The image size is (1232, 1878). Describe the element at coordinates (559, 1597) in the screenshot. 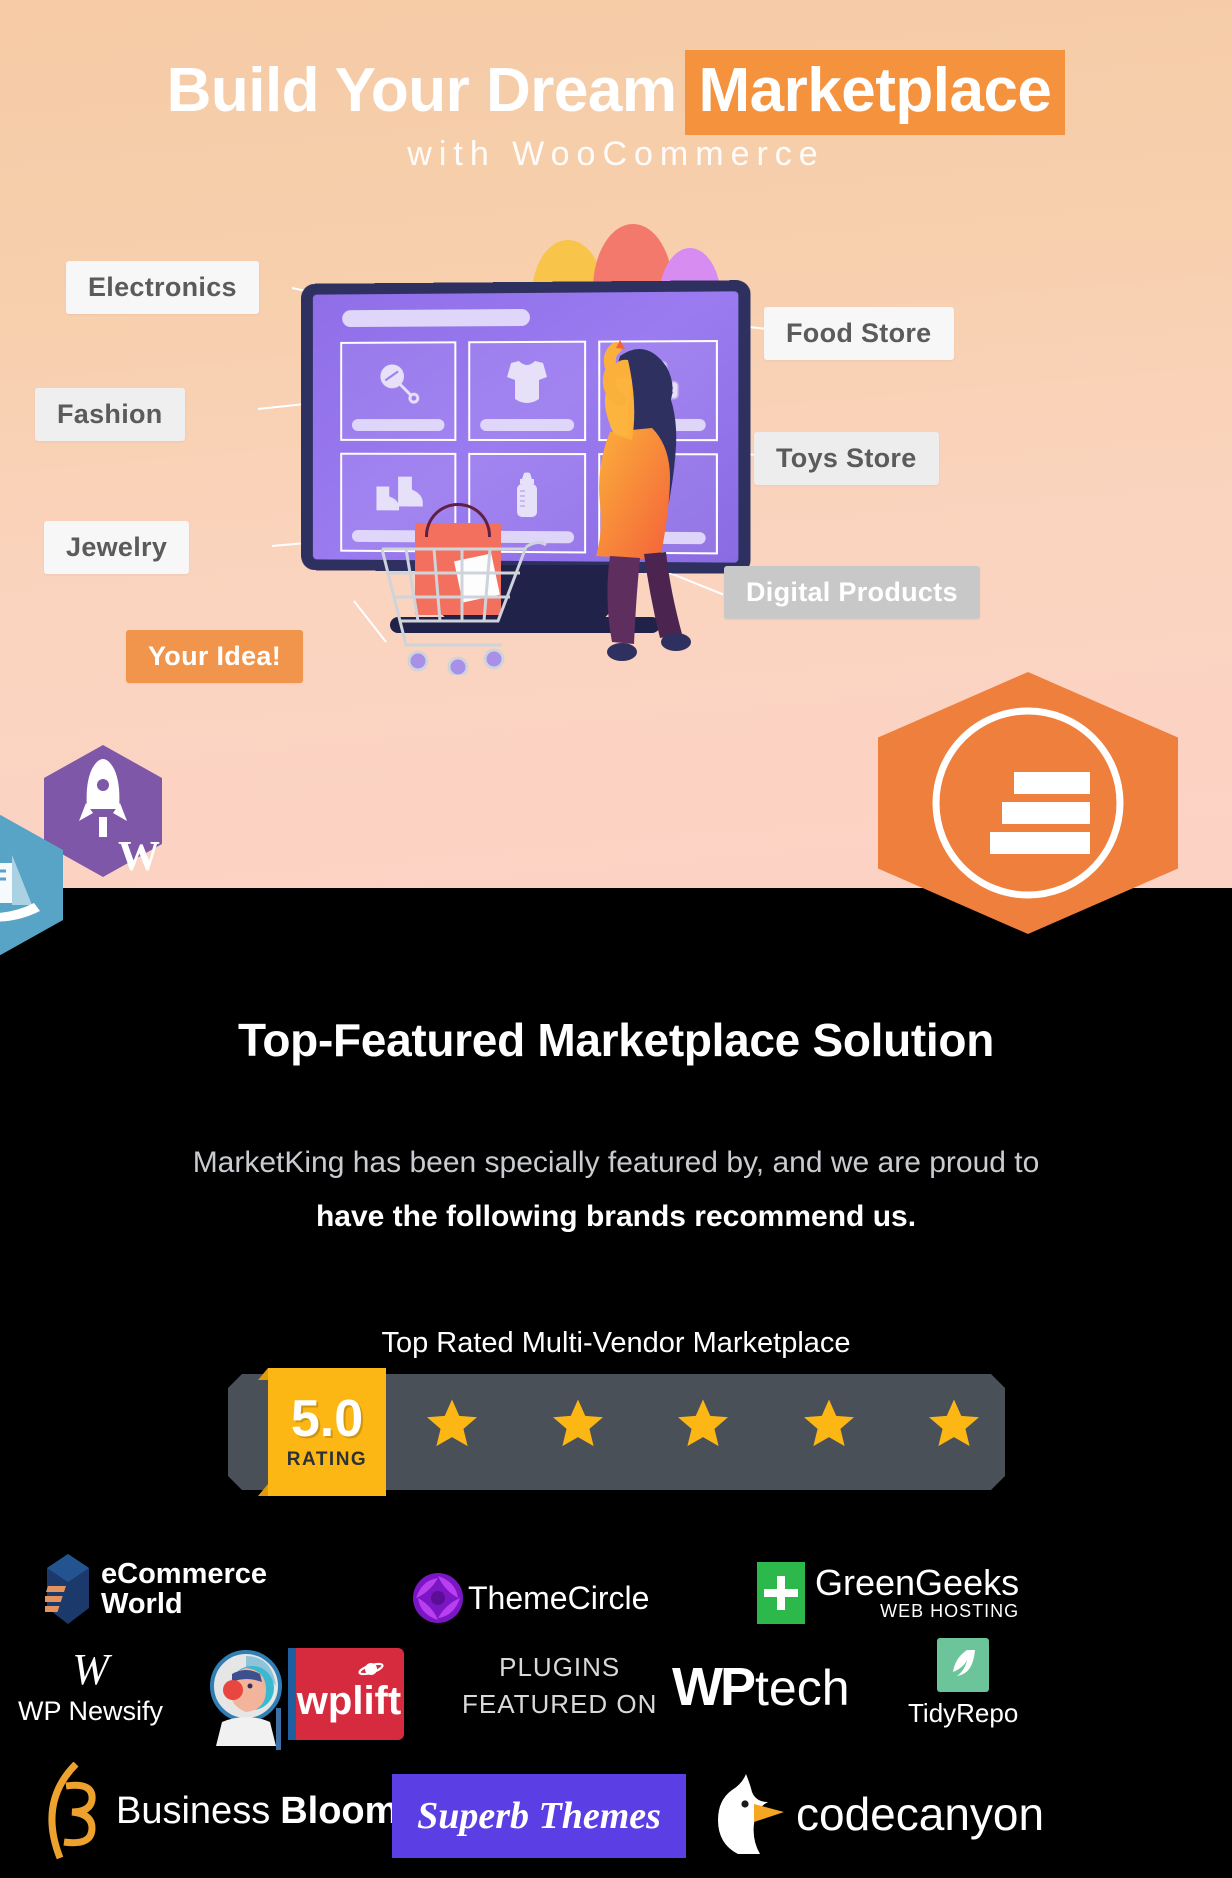

I see `themecircle-label: ThemeCircle` at that location.